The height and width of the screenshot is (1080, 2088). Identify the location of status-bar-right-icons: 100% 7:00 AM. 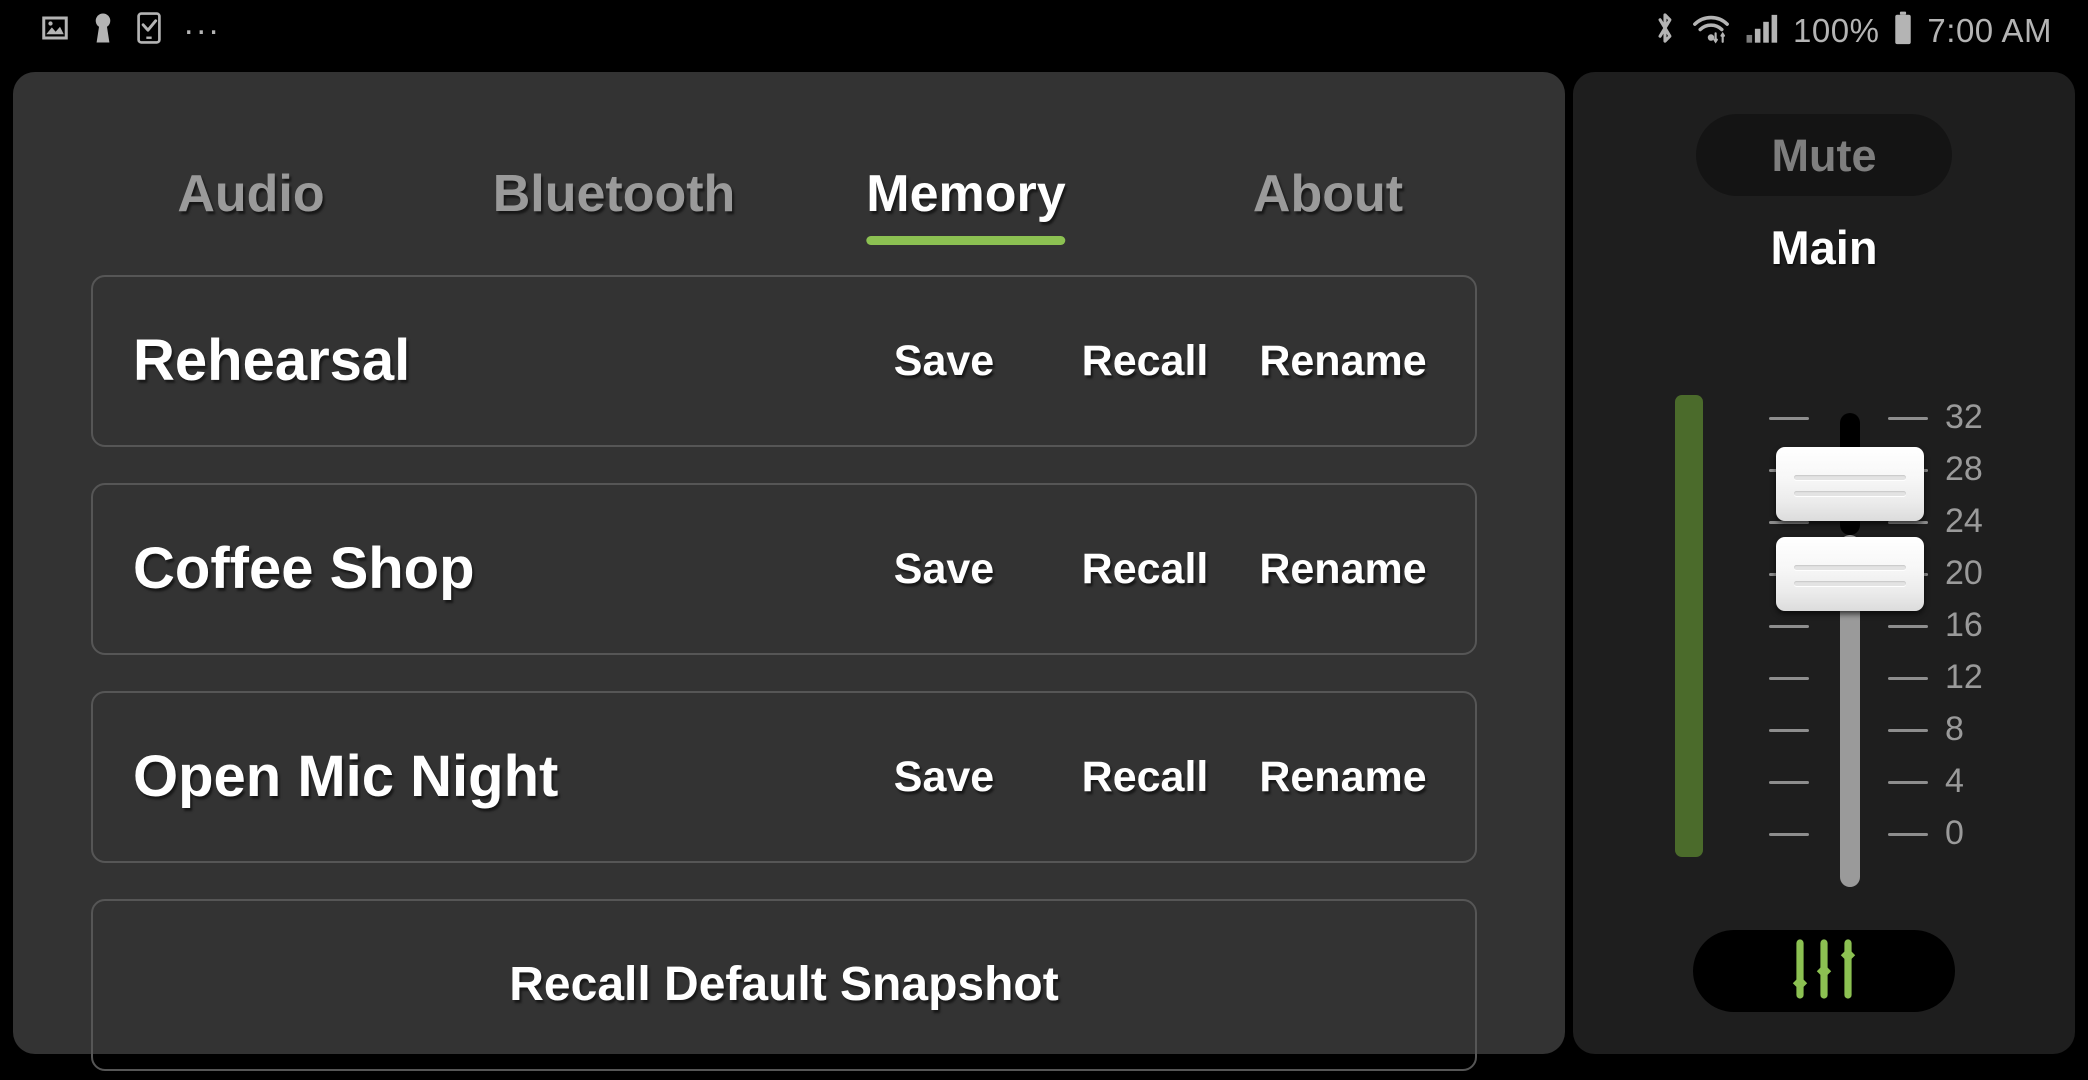
(1852, 30).